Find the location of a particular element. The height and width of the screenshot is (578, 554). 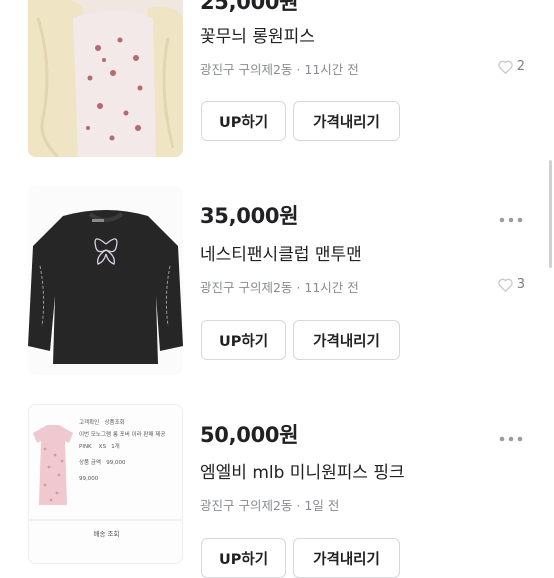

thumb-footer: 배송 조회 is located at coordinates (106, 534).